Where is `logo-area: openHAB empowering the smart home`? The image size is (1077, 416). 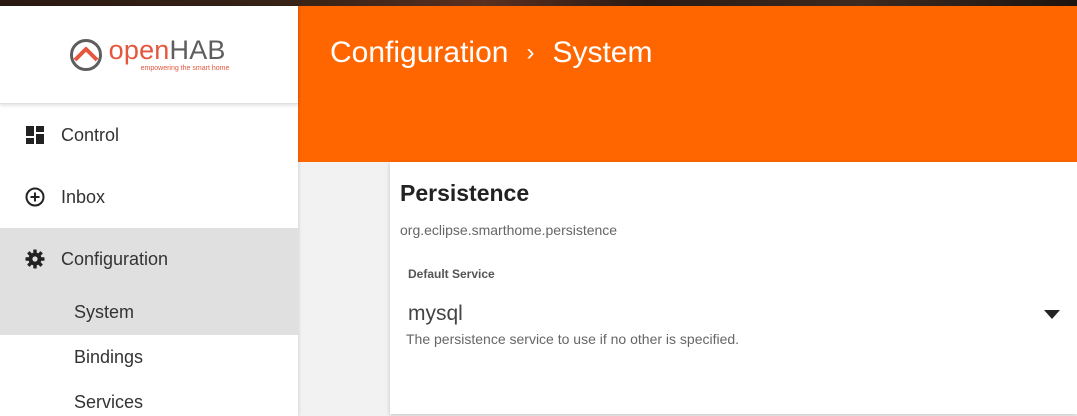 logo-area: openHAB empowering the smart home is located at coordinates (149, 55).